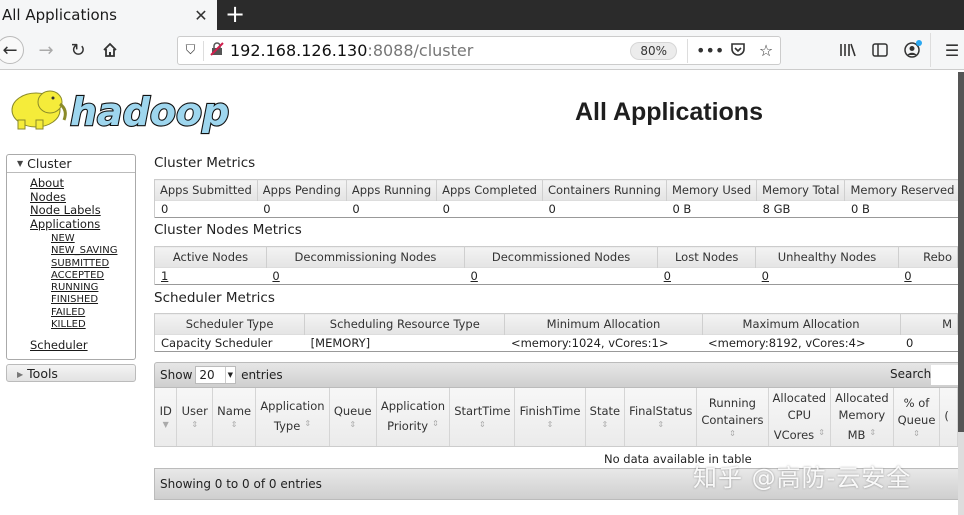 The image size is (964, 515). I want to click on sidebar-link-accepted: ACCEPTED, so click(93, 276).